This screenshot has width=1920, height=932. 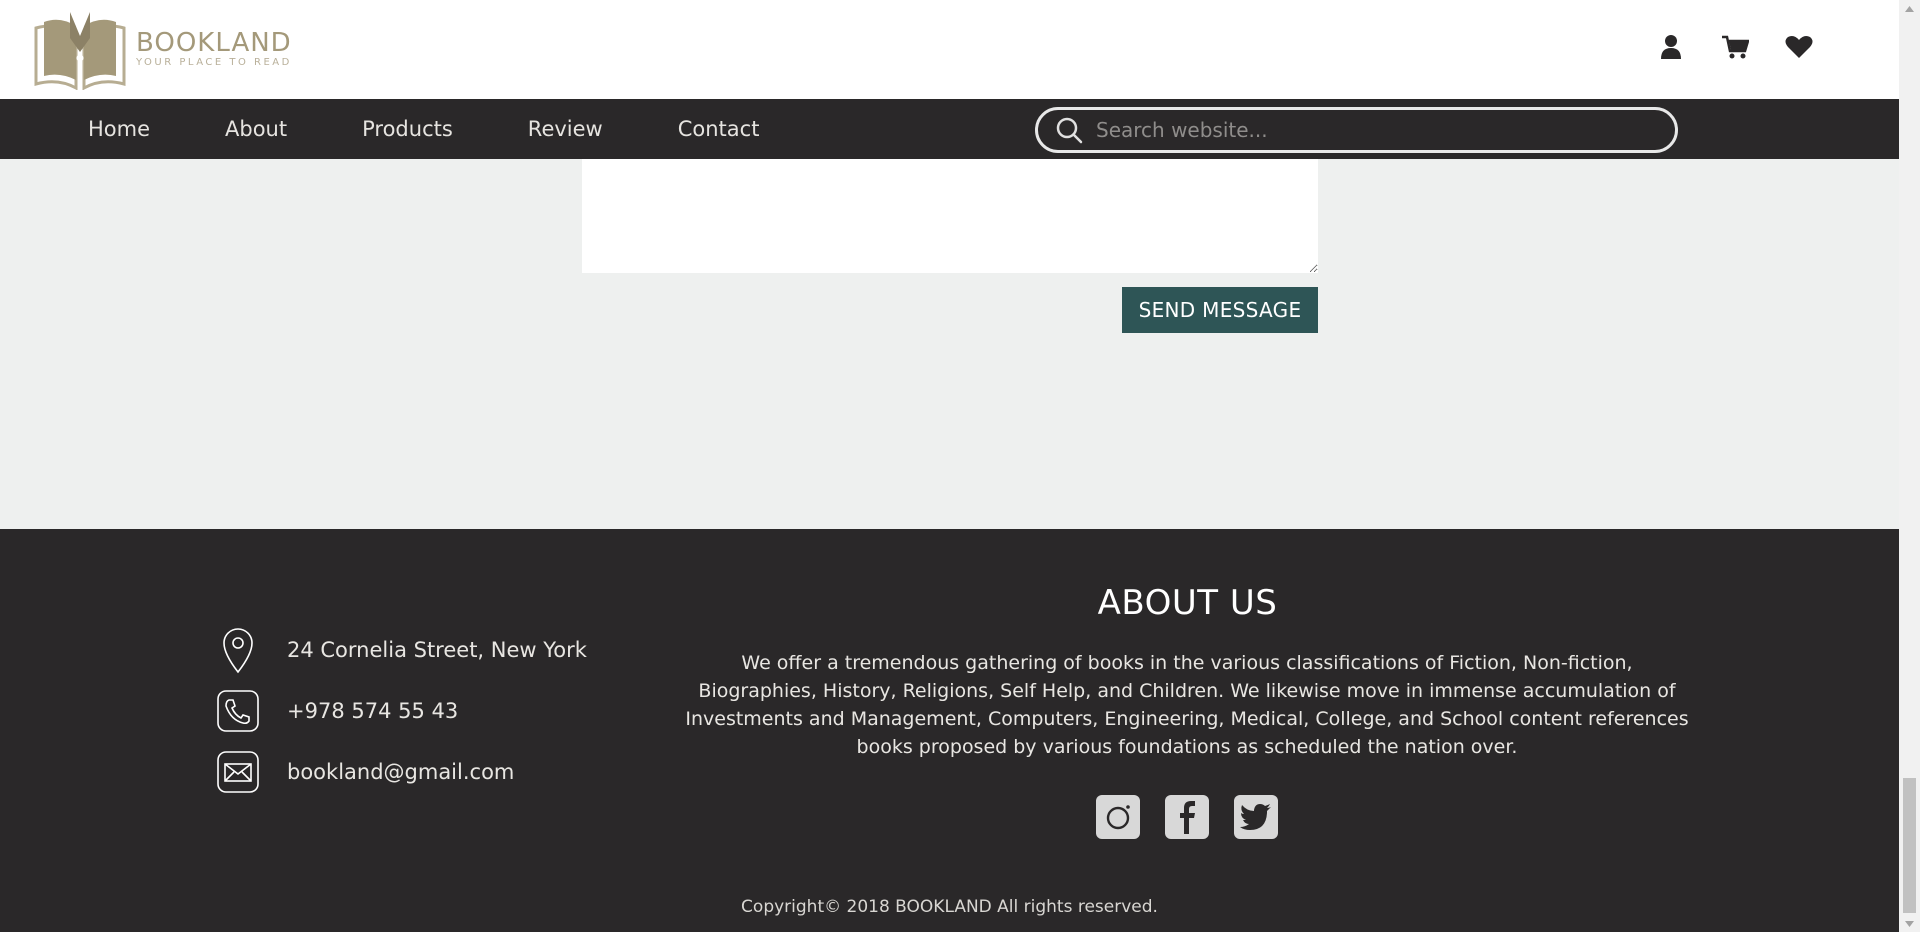 I want to click on email-text: bookland@gmail.com, so click(x=400, y=772).